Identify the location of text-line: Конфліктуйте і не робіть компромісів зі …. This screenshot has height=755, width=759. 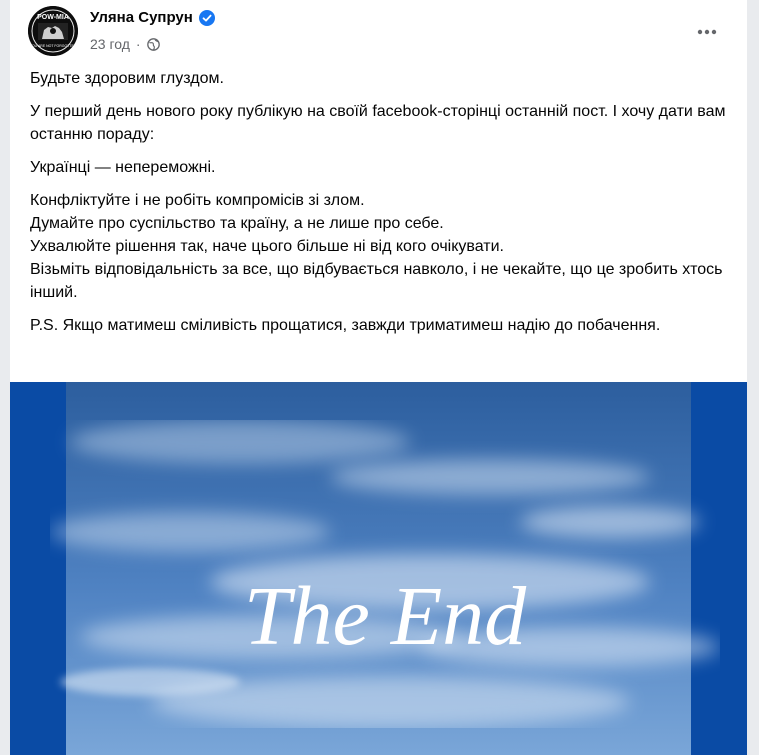
(197, 200).